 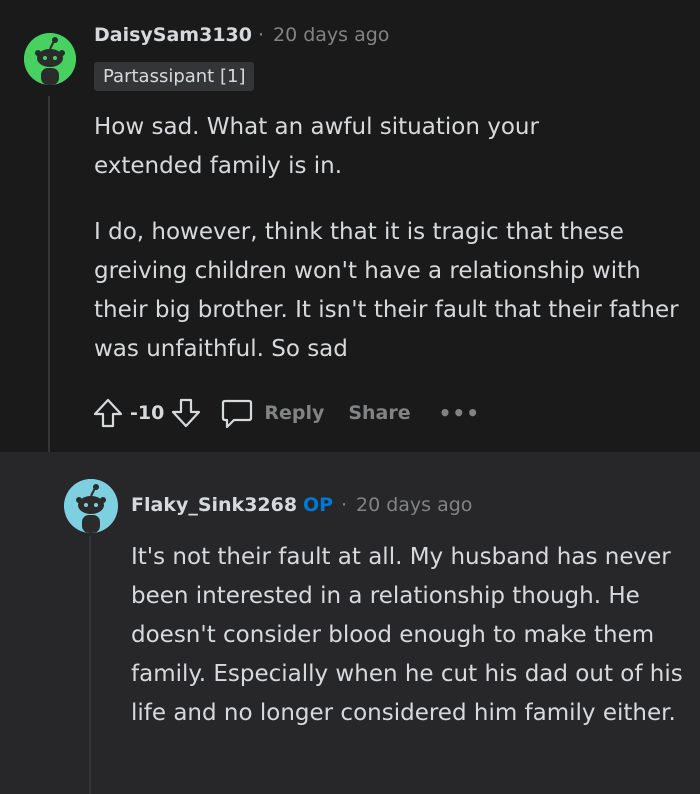 I want to click on share-button: Share, so click(x=379, y=413).